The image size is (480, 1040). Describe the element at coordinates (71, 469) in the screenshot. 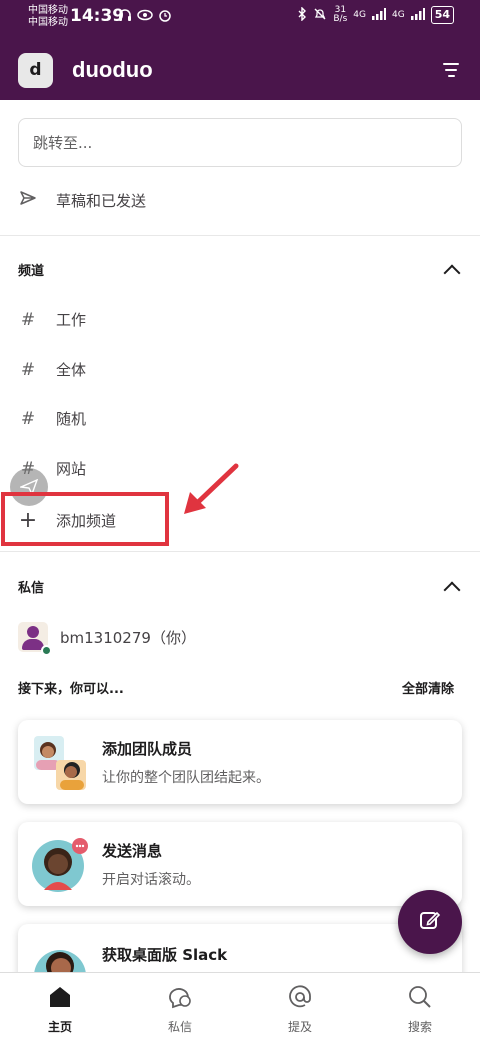

I see `channel-label: 网站` at that location.